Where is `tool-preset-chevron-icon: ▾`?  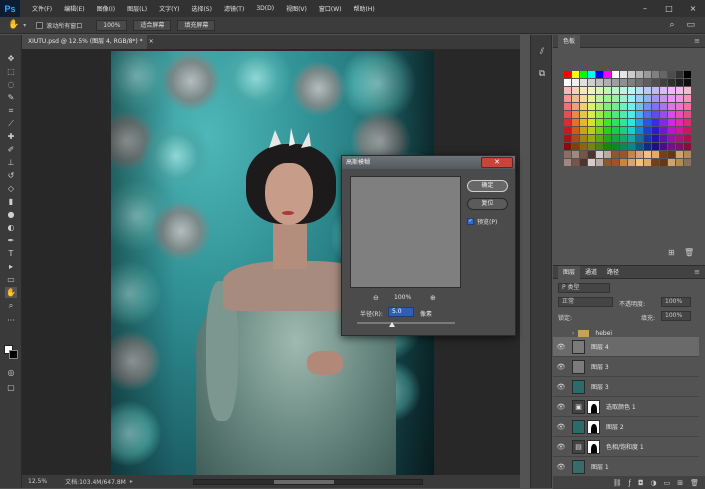
tool-preset-chevron-icon: ▾ is located at coordinates (24, 25).